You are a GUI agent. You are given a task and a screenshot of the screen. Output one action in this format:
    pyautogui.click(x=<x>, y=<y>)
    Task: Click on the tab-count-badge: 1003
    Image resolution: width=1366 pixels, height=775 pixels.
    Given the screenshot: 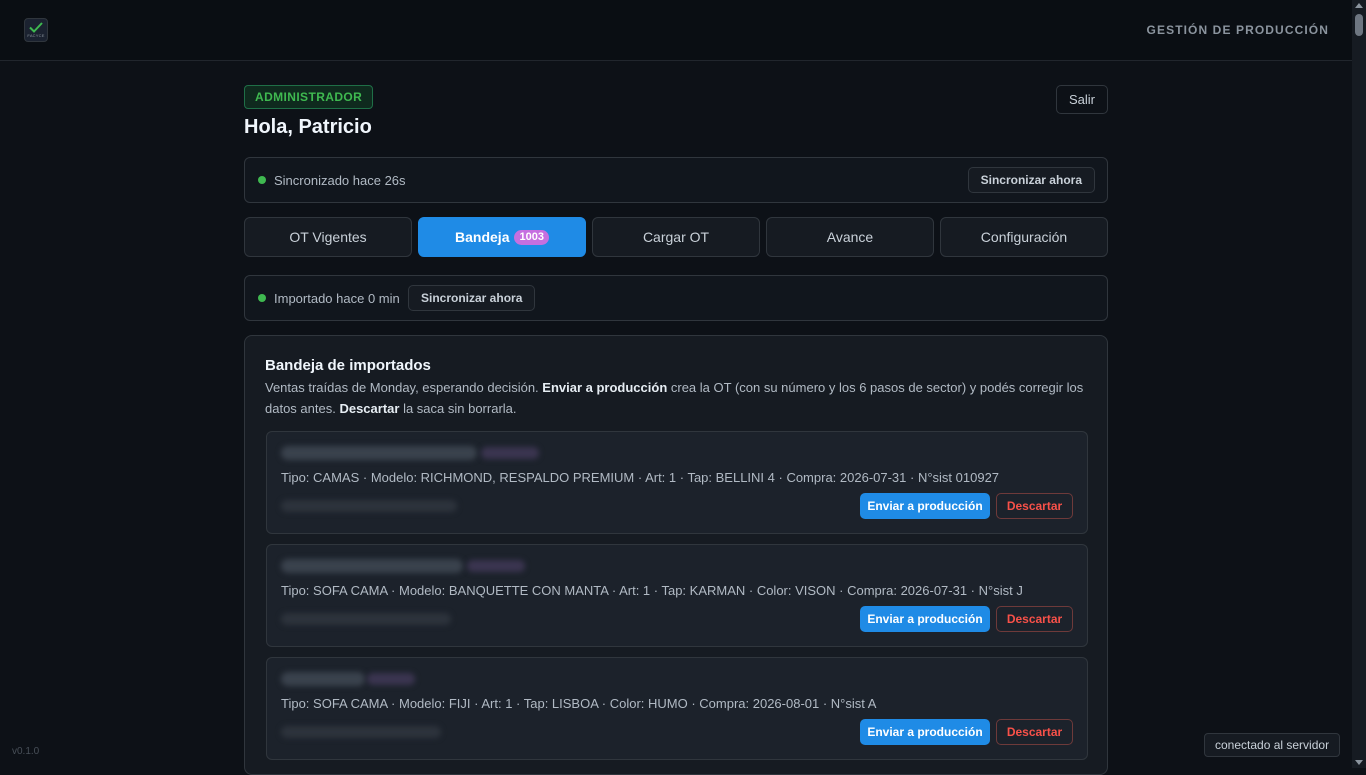 What is the action you would take?
    pyautogui.click(x=531, y=237)
    